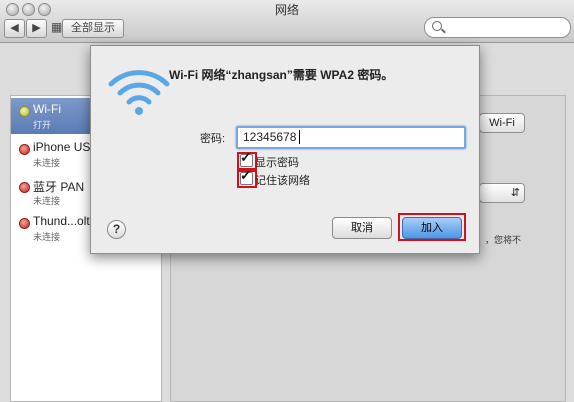 This screenshot has width=574, height=402. Describe the element at coordinates (503, 240) in the screenshot. I see `pane-info-text: ，您将不` at that location.